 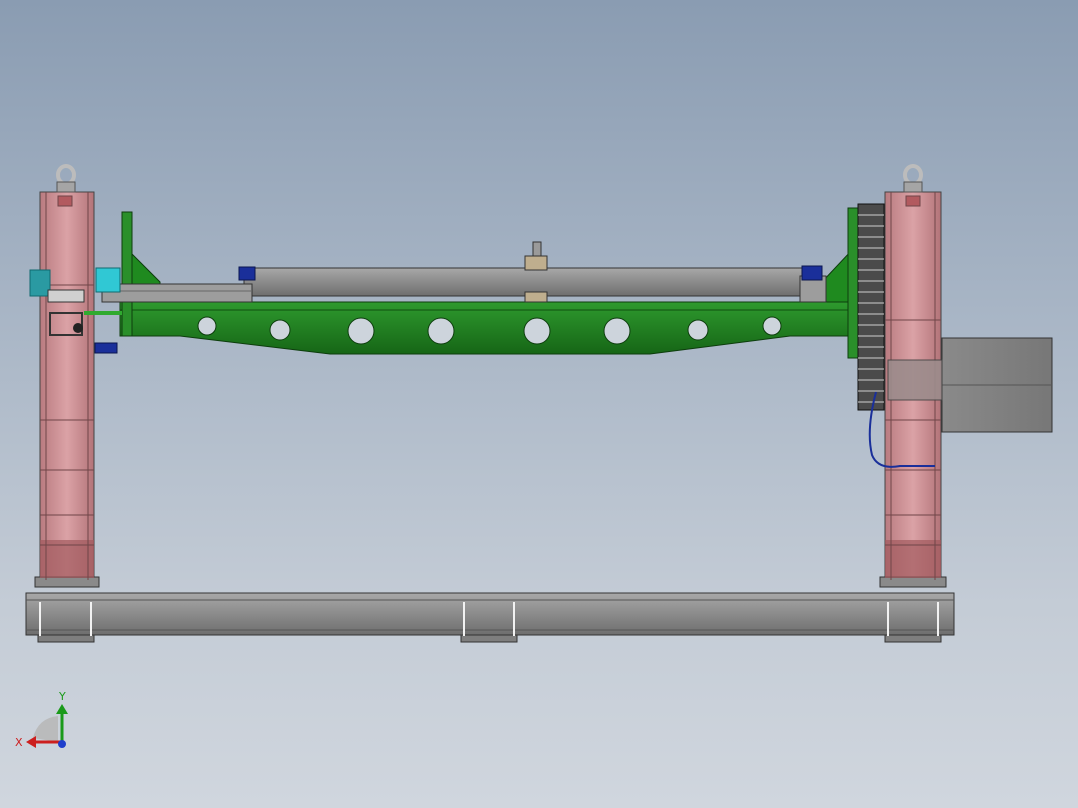 What do you see at coordinates (464, 285) in the screenshot?
I see `top-gray-beam` at bounding box center [464, 285].